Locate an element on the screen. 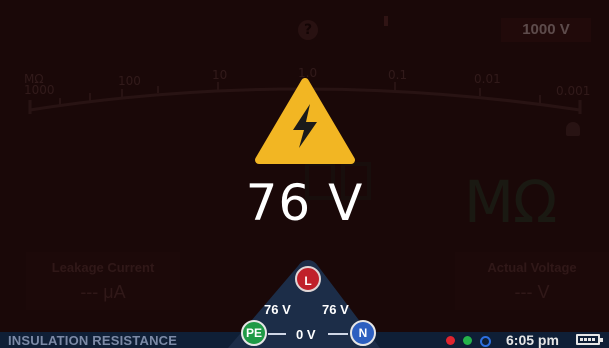  lock-icon is located at coordinates (573, 129).